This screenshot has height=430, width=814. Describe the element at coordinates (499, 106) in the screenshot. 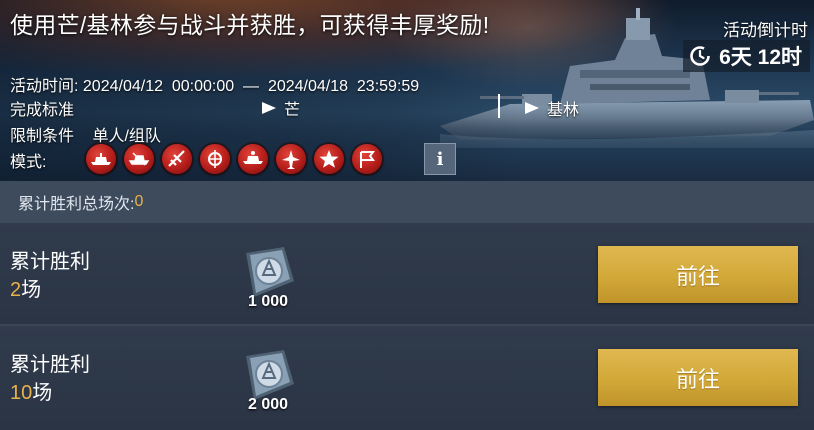

I see `criteria-divider` at that location.